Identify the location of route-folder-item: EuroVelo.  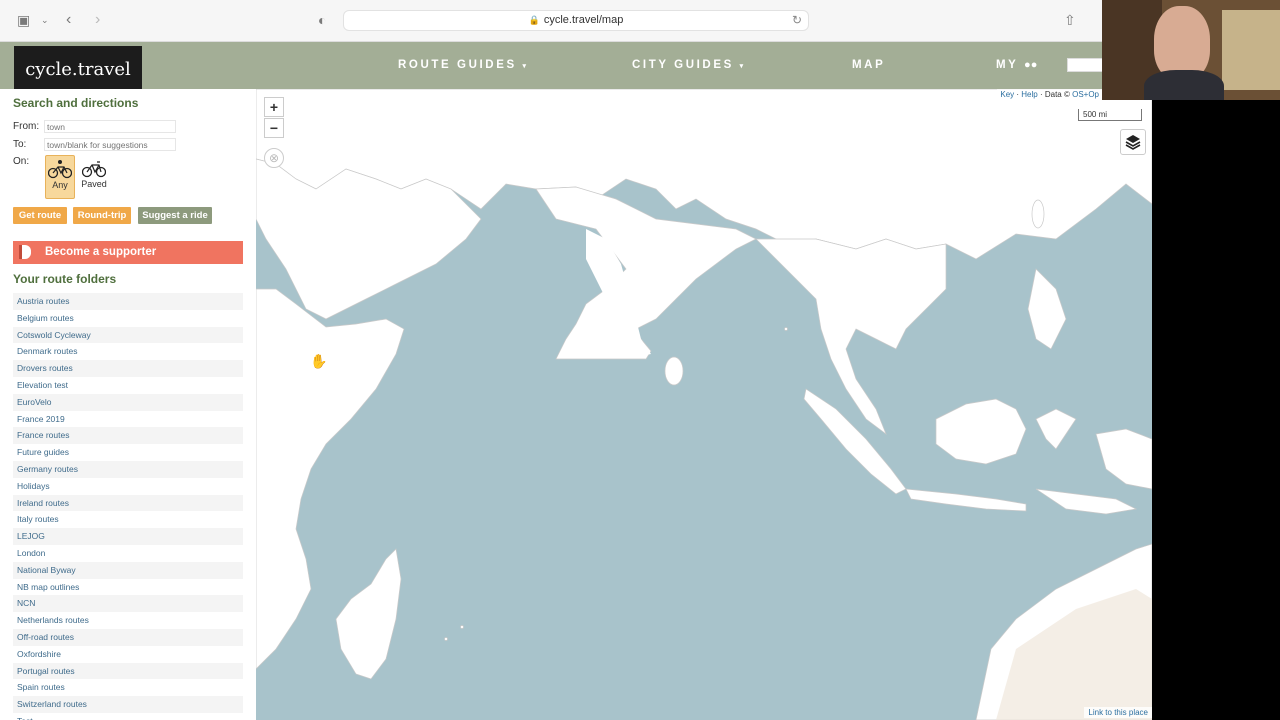
(128, 402).